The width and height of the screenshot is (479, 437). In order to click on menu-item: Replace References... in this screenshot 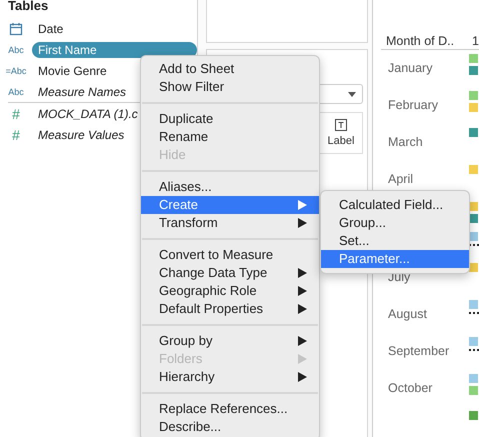, I will do `click(230, 409)`.